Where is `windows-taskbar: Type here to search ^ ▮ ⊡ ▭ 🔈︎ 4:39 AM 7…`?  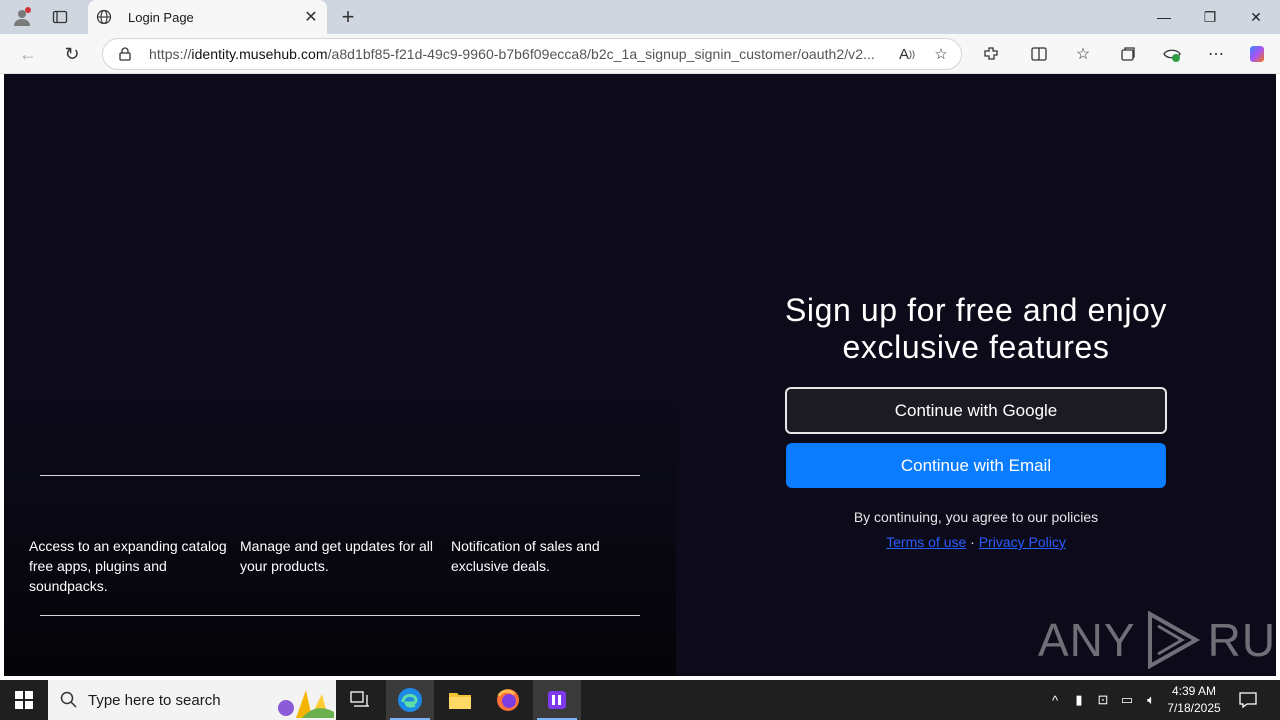
windows-taskbar: Type here to search ^ ▮ ⊡ ▭ 🔈︎ 4:39 AM 7… is located at coordinates (640, 700).